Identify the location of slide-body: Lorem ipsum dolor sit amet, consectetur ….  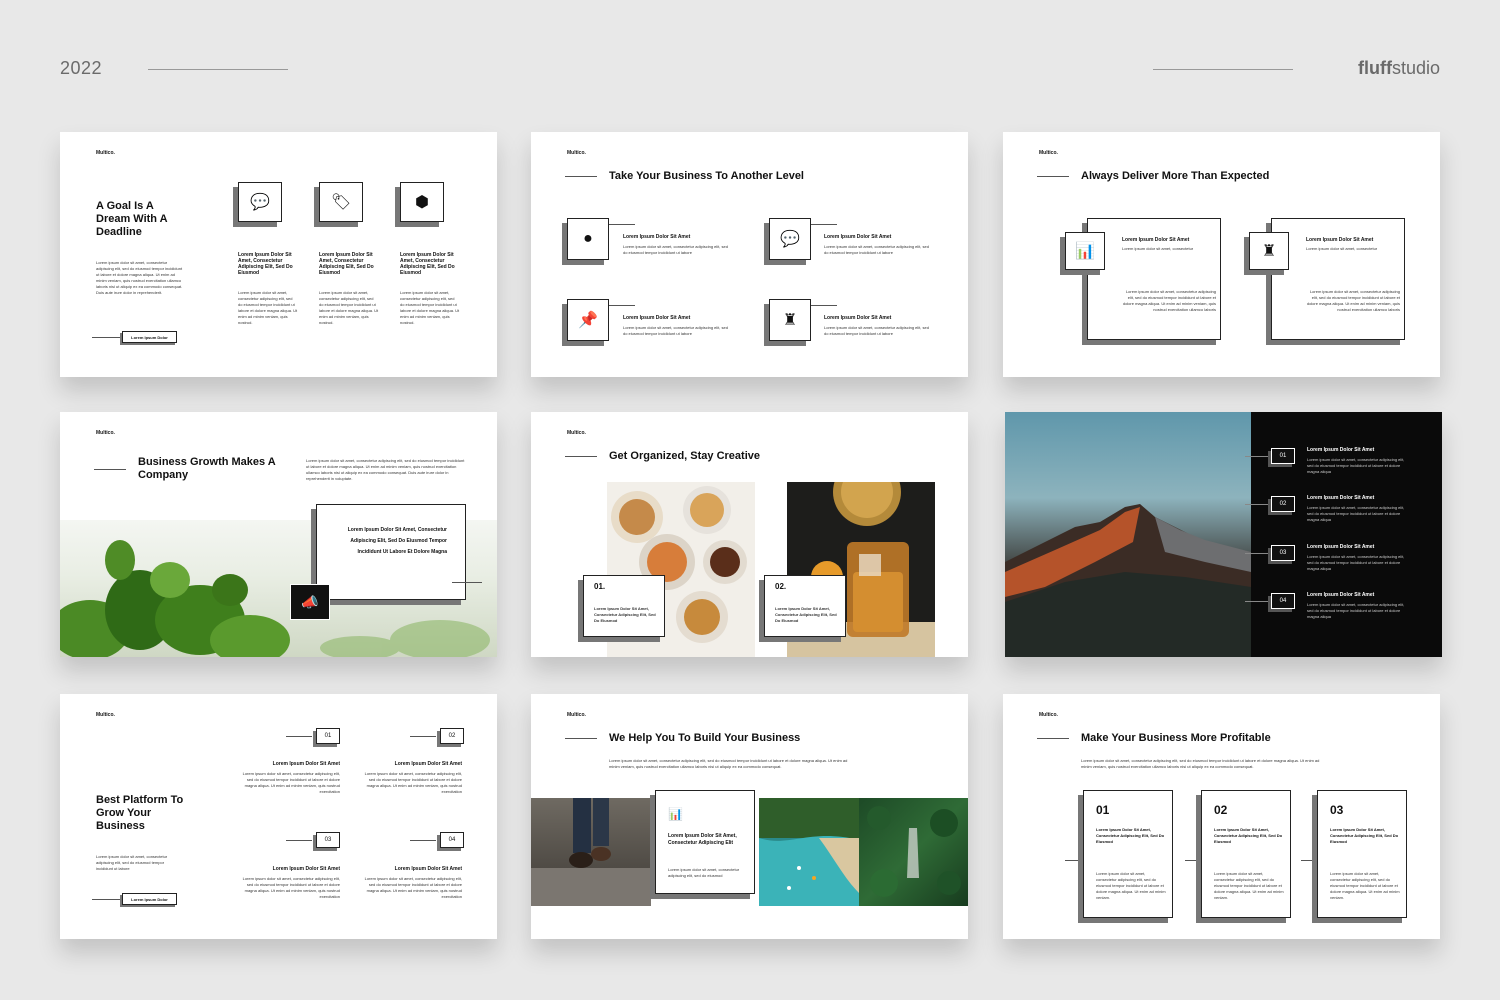
(132, 862).